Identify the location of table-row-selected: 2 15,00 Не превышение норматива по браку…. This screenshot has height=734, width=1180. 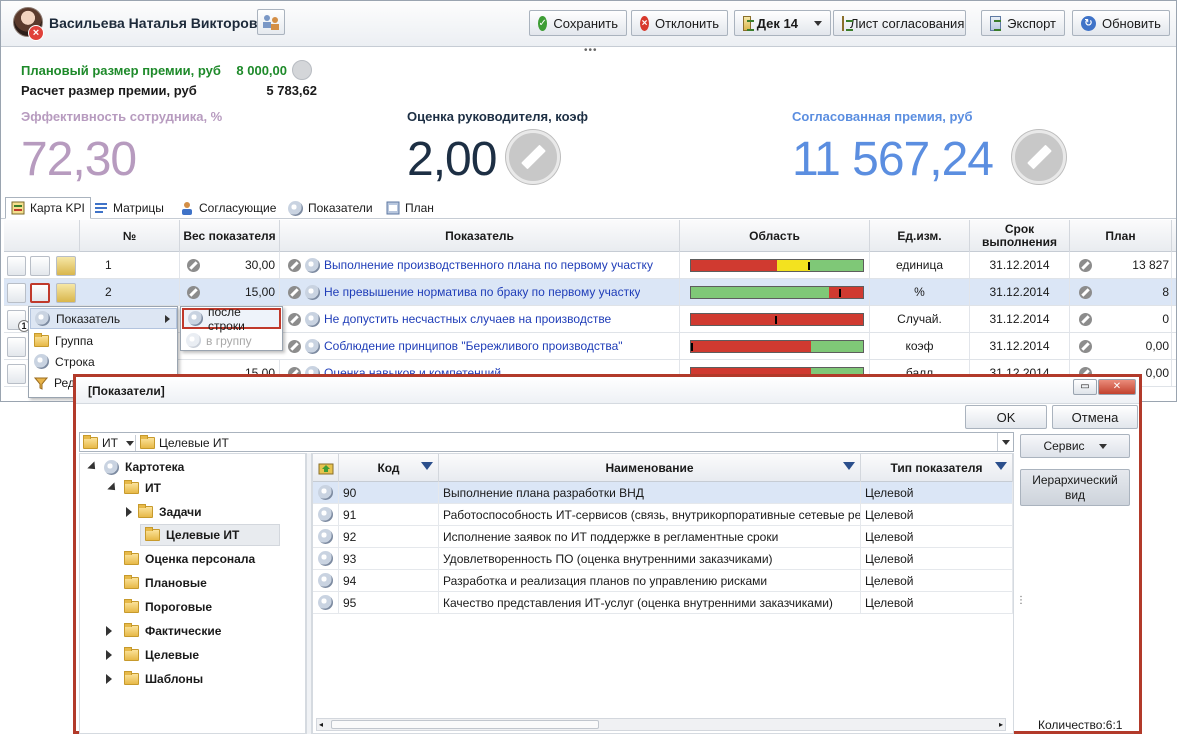
(590, 292).